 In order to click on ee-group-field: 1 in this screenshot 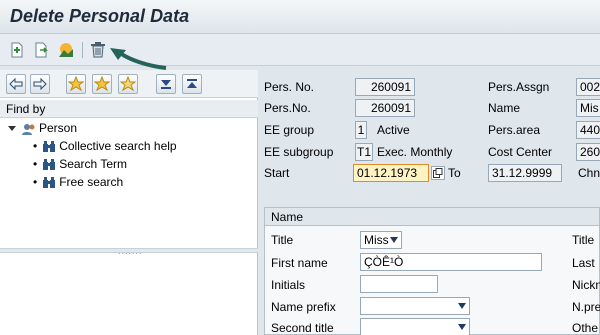, I will do `click(361, 130)`.